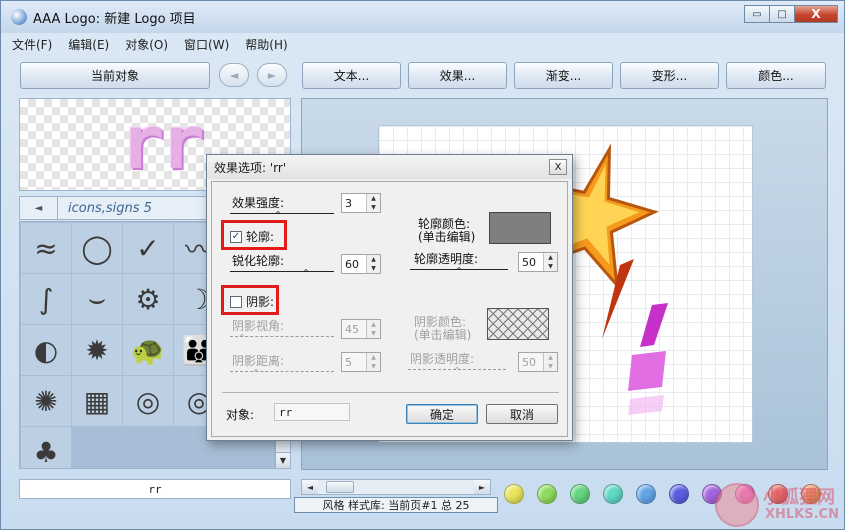  What do you see at coordinates (97, 401) in the screenshot?
I see `calculator-icon: ▦` at bounding box center [97, 401].